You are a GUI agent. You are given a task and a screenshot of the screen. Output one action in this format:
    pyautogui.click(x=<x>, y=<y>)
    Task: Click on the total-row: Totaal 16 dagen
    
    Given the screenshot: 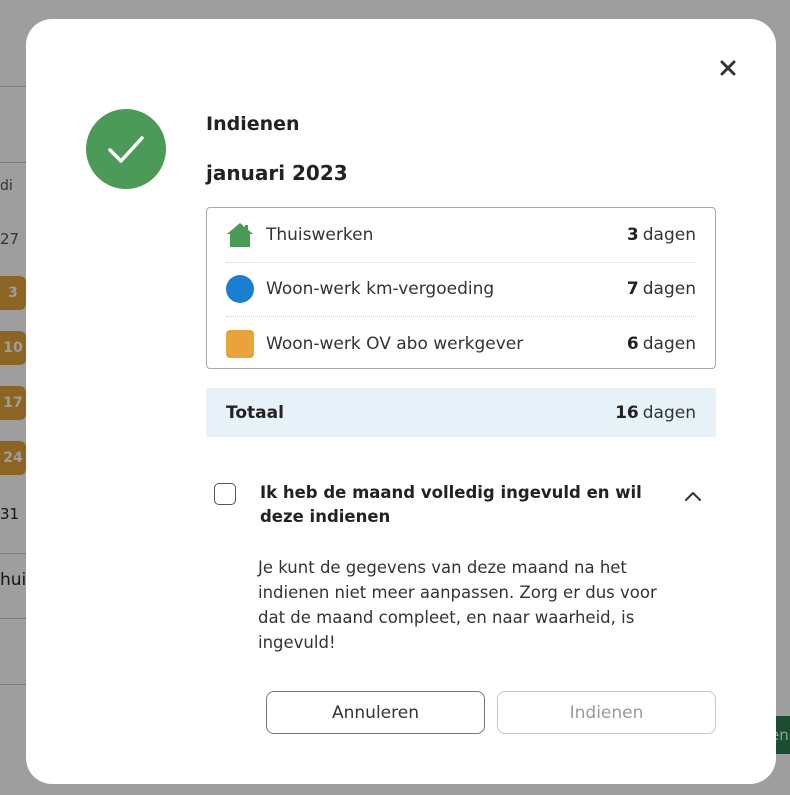 What is the action you would take?
    pyautogui.click(x=461, y=412)
    